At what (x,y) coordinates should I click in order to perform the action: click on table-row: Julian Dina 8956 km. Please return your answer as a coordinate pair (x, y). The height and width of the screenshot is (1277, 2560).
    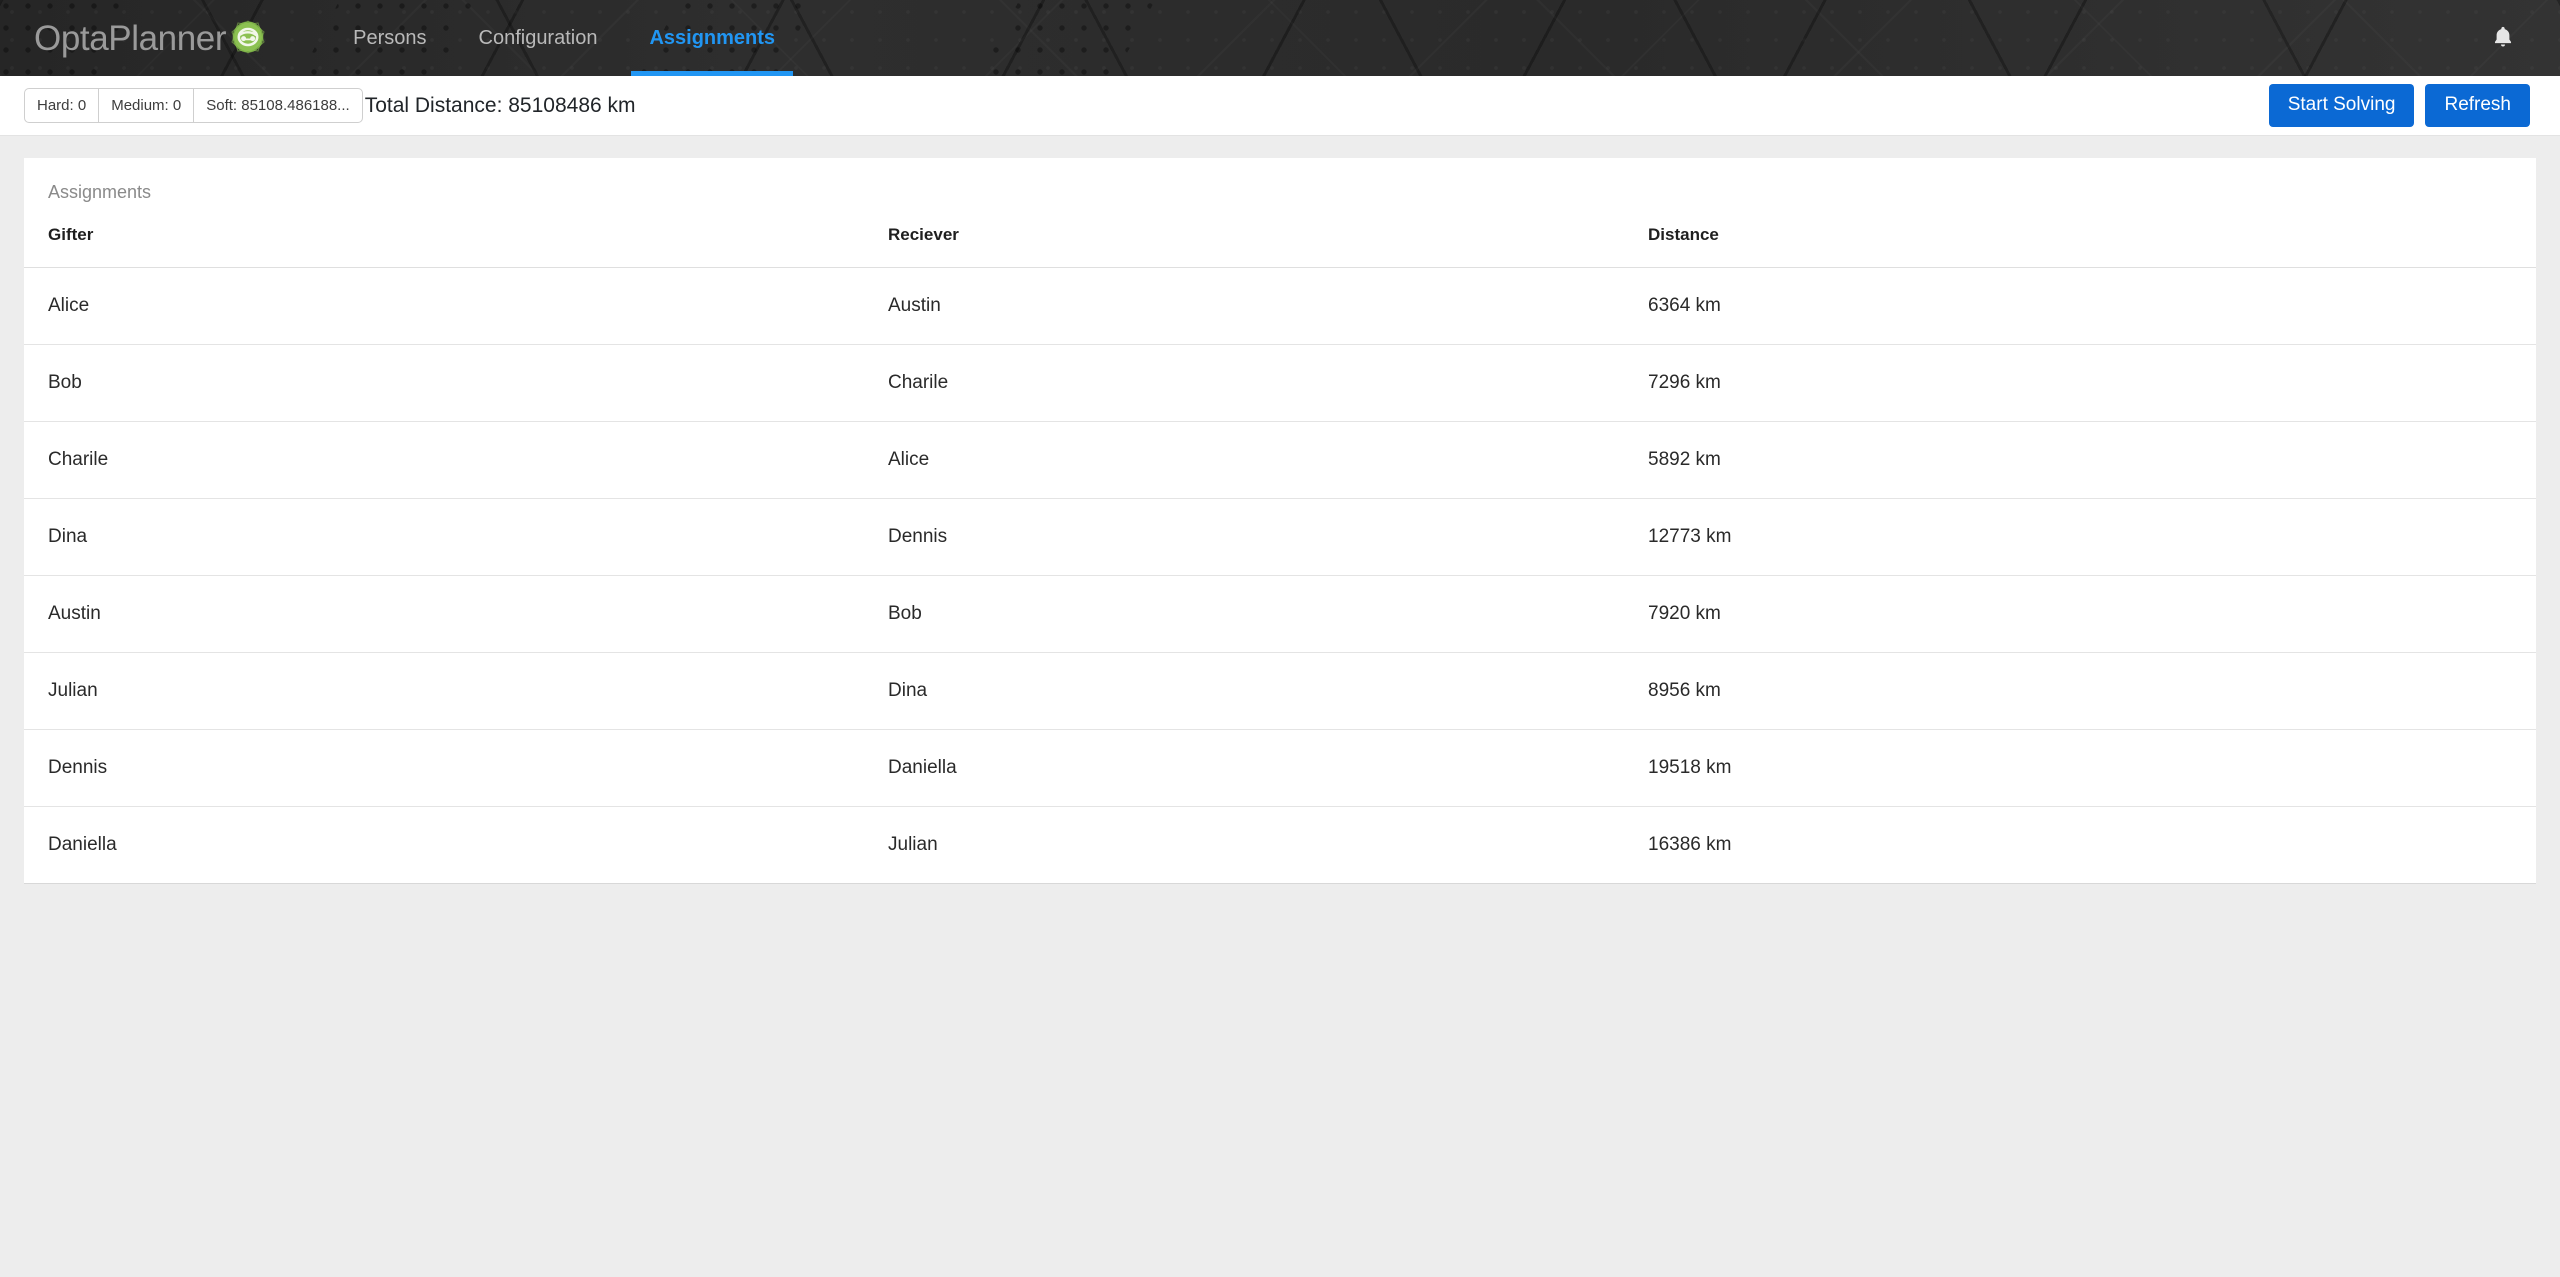
    Looking at the image, I should click on (1280, 691).